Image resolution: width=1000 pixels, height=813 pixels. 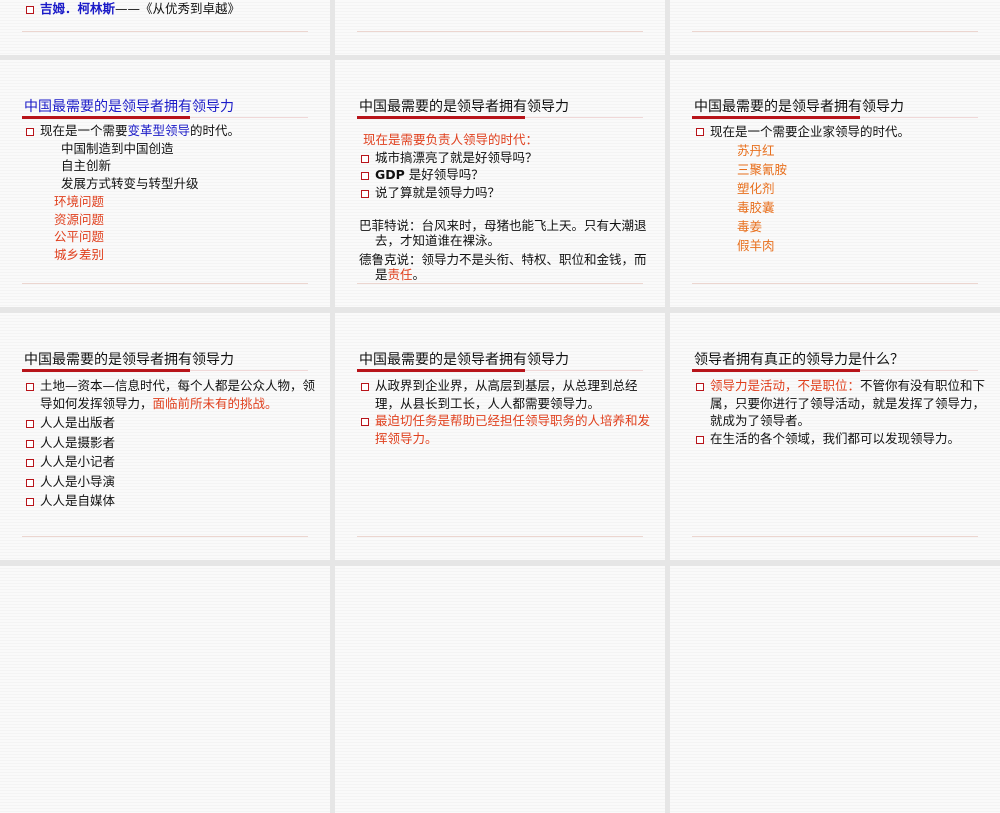 I want to click on sub-item: 环境问题, so click(x=79, y=201).